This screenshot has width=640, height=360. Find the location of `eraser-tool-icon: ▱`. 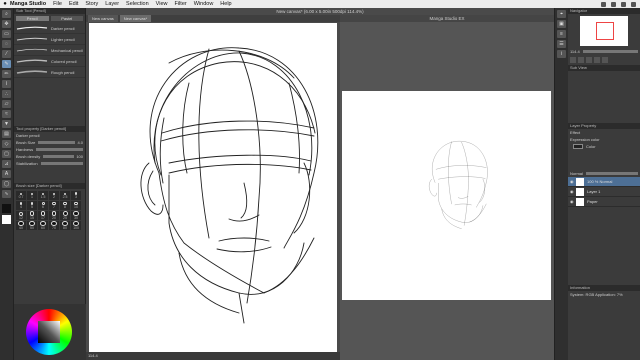

eraser-tool-icon: ▱ is located at coordinates (6, 104).